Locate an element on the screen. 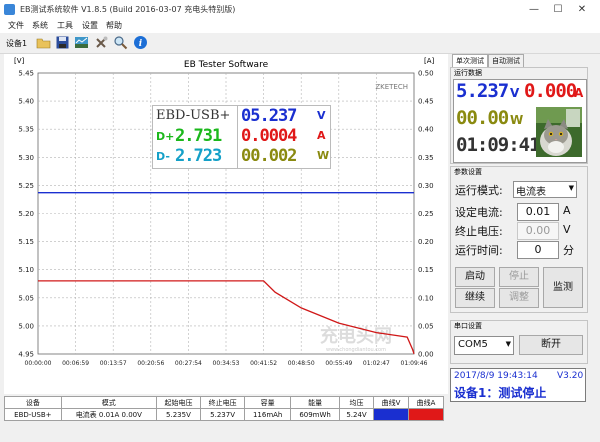 This screenshot has height=442, width=600. dminus-label: D- is located at coordinates (163, 156).